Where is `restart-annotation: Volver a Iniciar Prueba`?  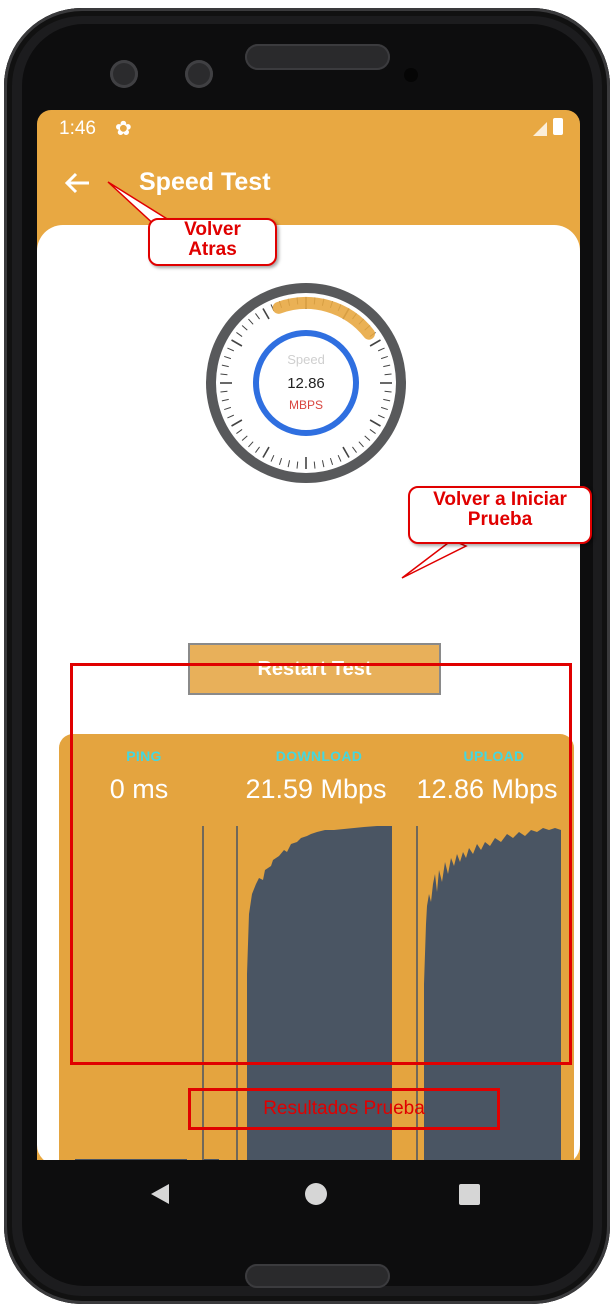
restart-annotation: Volver a Iniciar Prueba is located at coordinates (500, 515).